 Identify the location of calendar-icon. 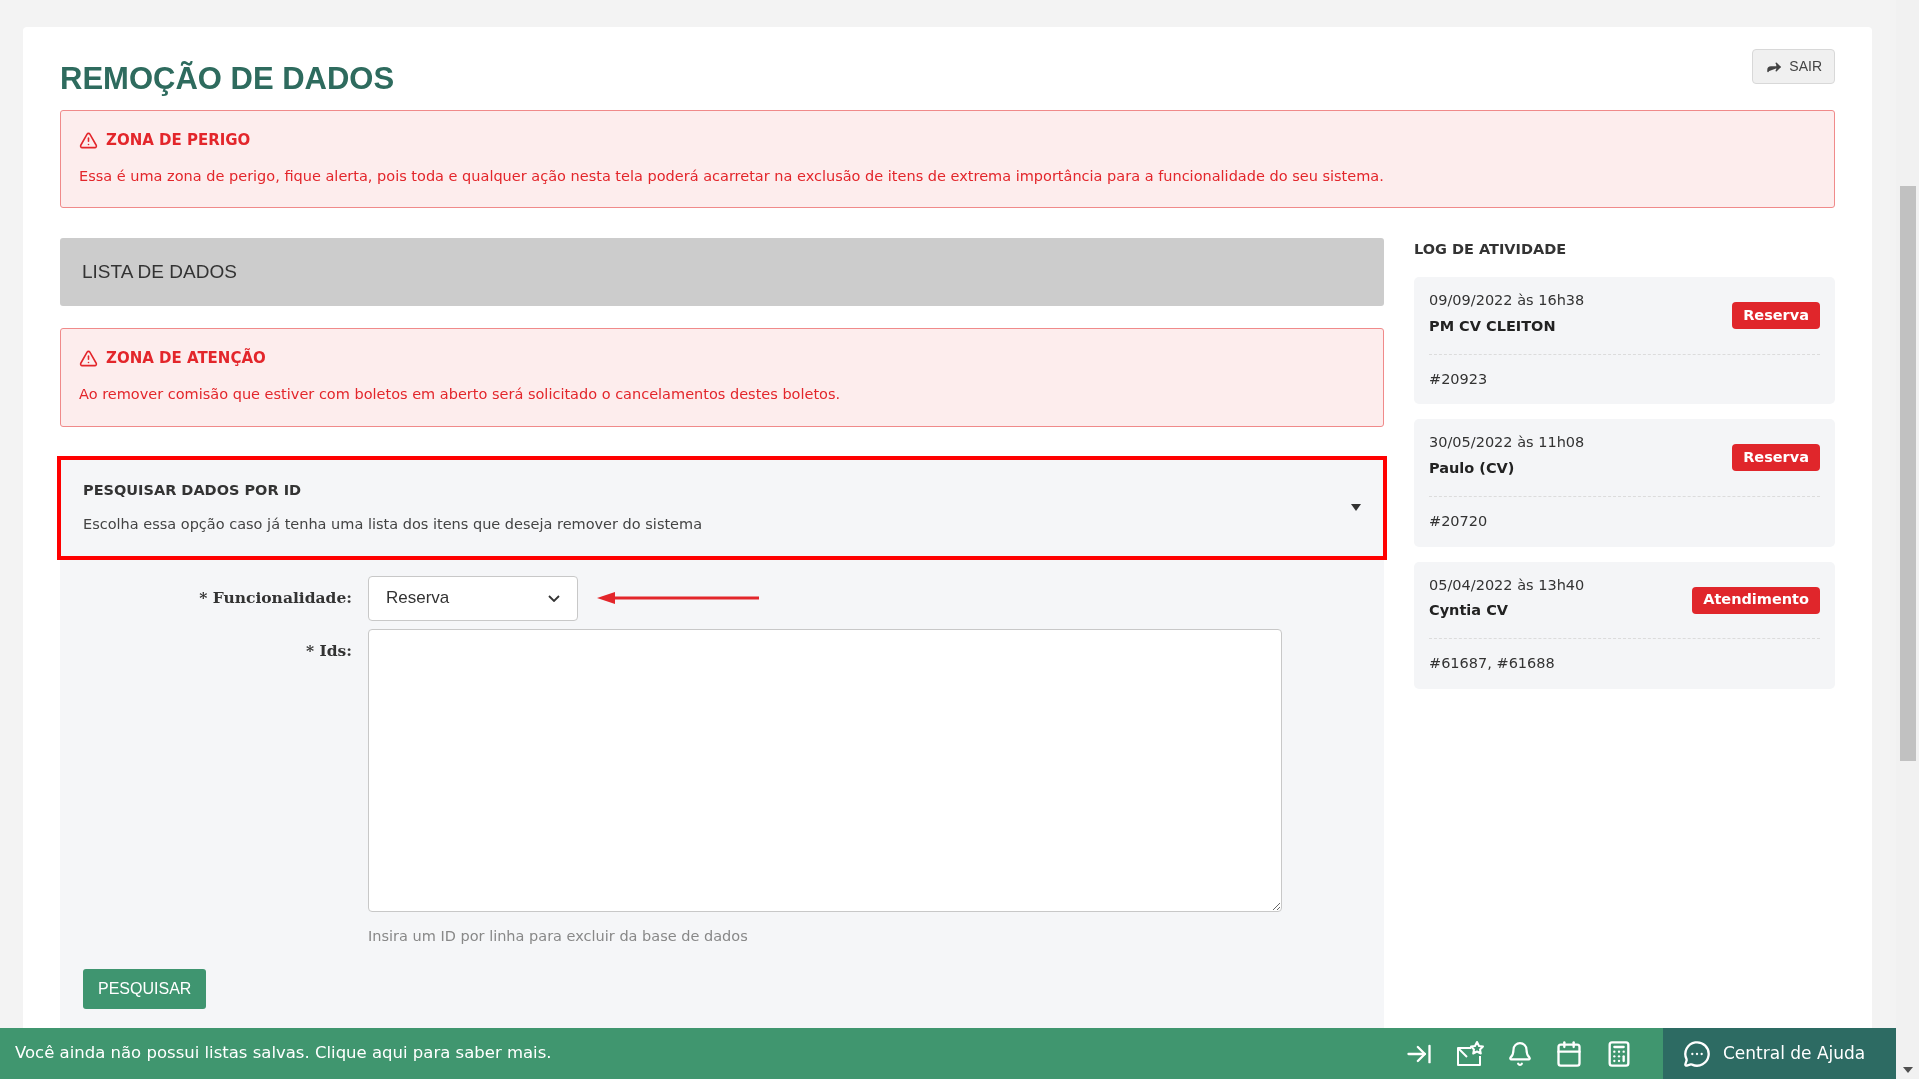
(1569, 1053).